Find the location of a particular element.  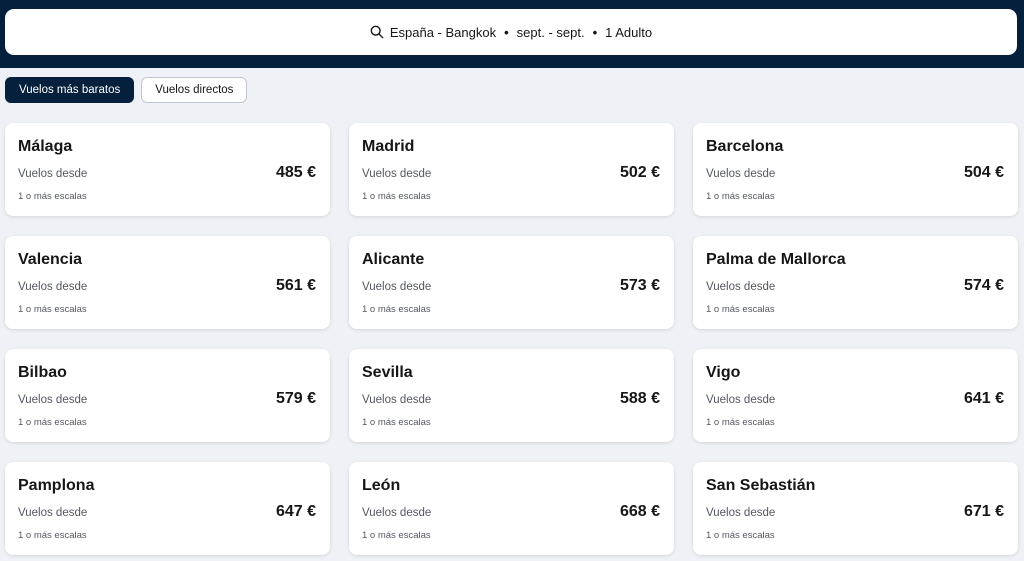

destination-city: Madrid is located at coordinates (388, 146).